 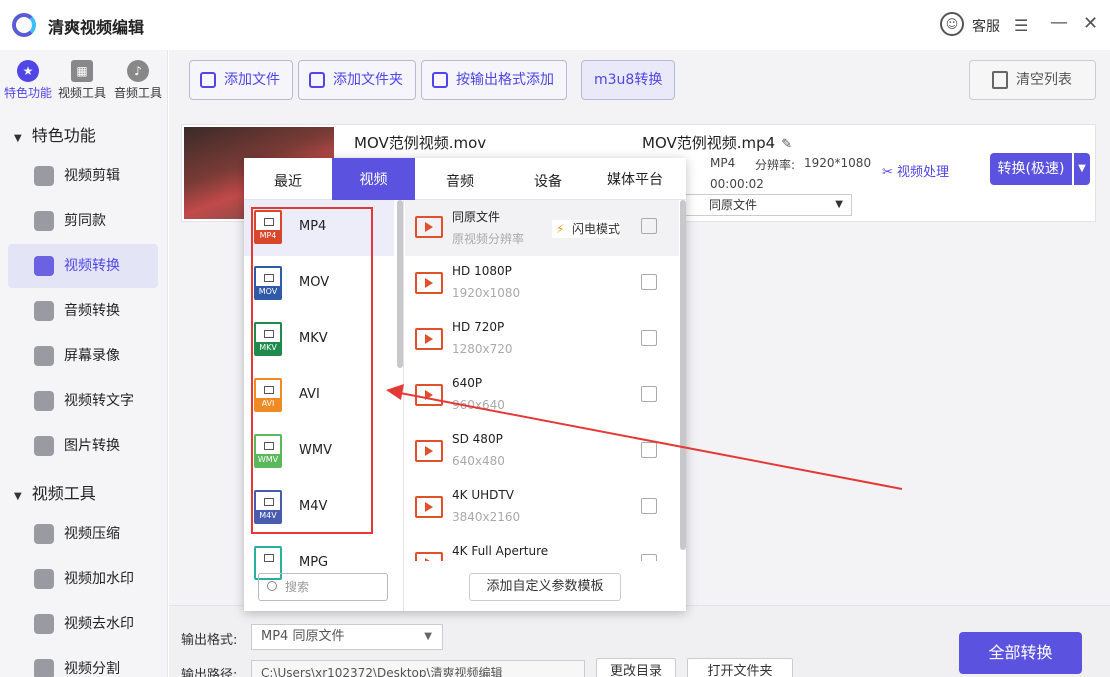 What do you see at coordinates (1021, 25) in the screenshot?
I see `menu-icon: ☰` at bounding box center [1021, 25].